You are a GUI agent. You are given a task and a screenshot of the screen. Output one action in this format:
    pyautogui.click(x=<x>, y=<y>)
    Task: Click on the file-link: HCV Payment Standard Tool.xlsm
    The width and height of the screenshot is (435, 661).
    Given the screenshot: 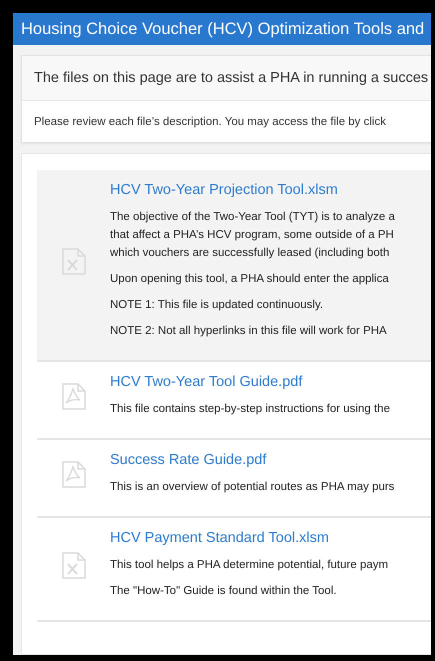 What is the action you would take?
    pyautogui.click(x=249, y=538)
    